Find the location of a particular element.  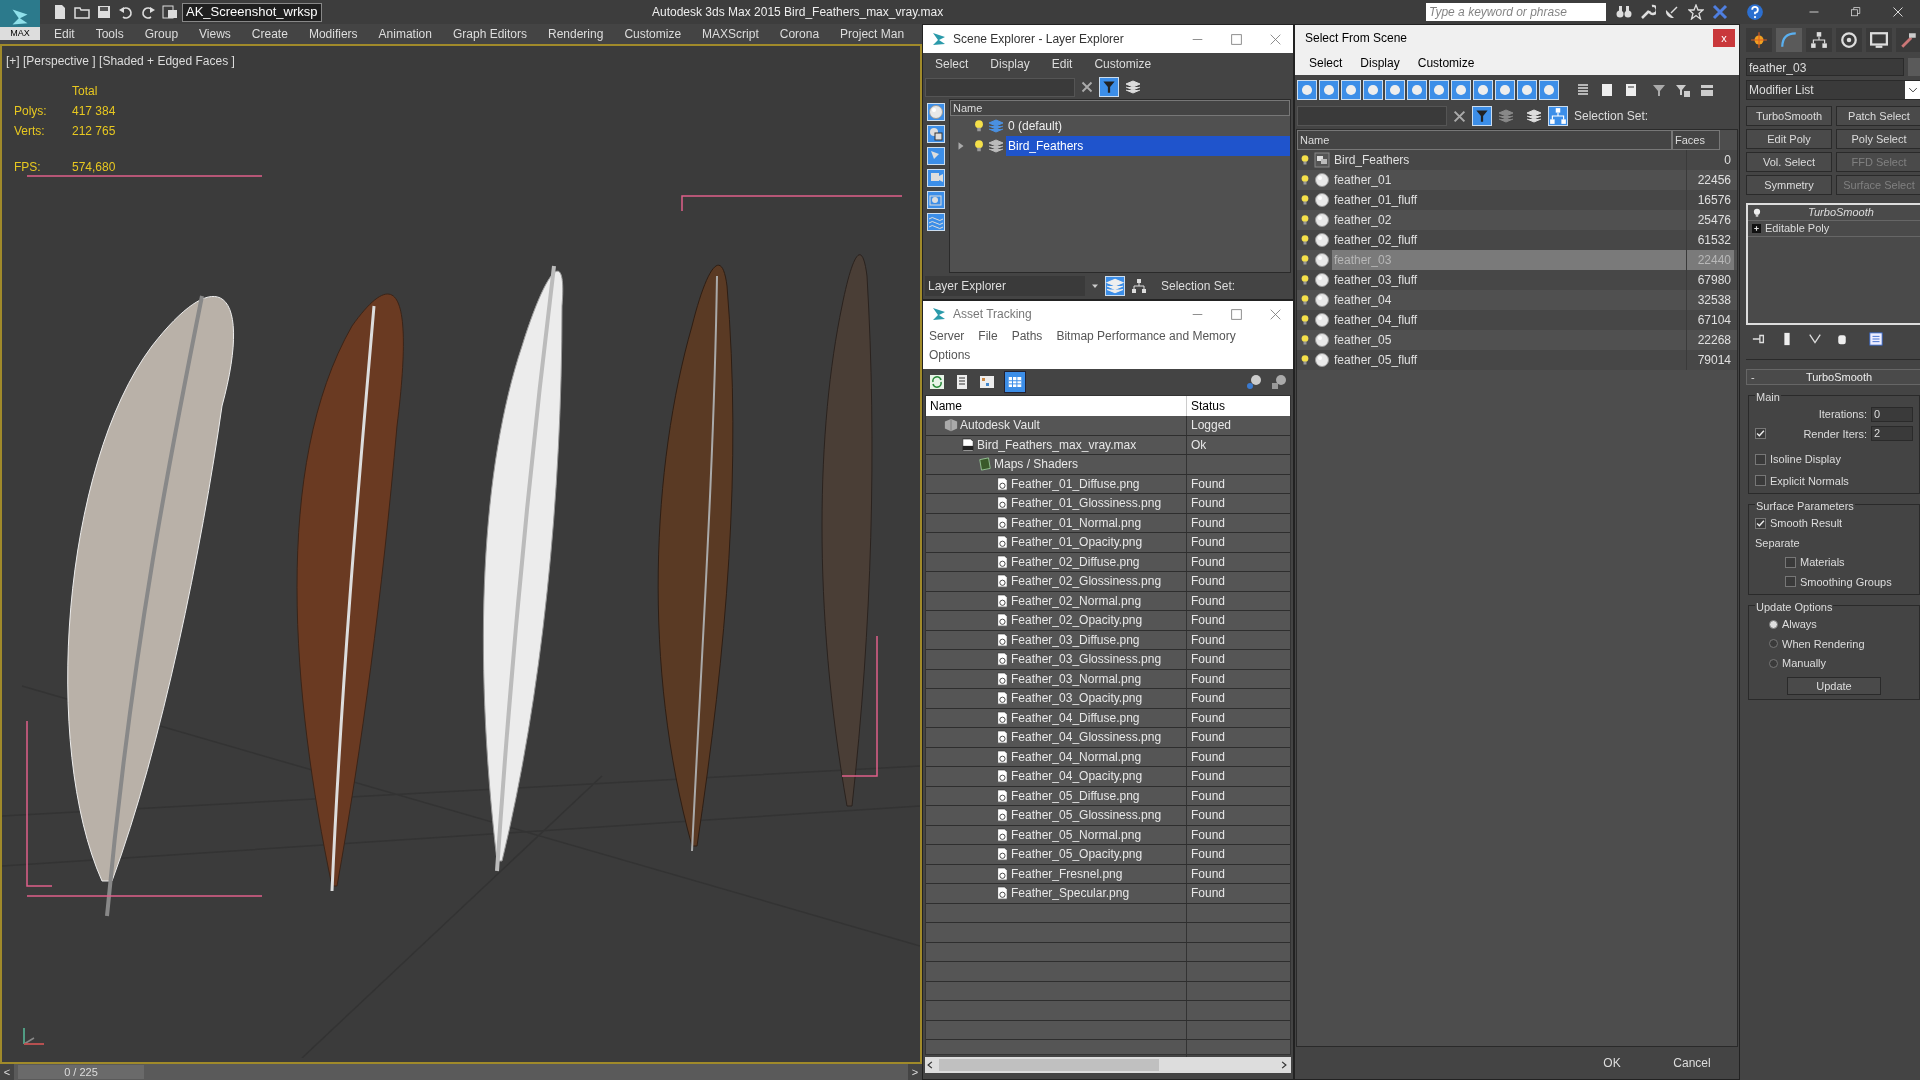

app-logo: MAX is located at coordinates (20, 20).